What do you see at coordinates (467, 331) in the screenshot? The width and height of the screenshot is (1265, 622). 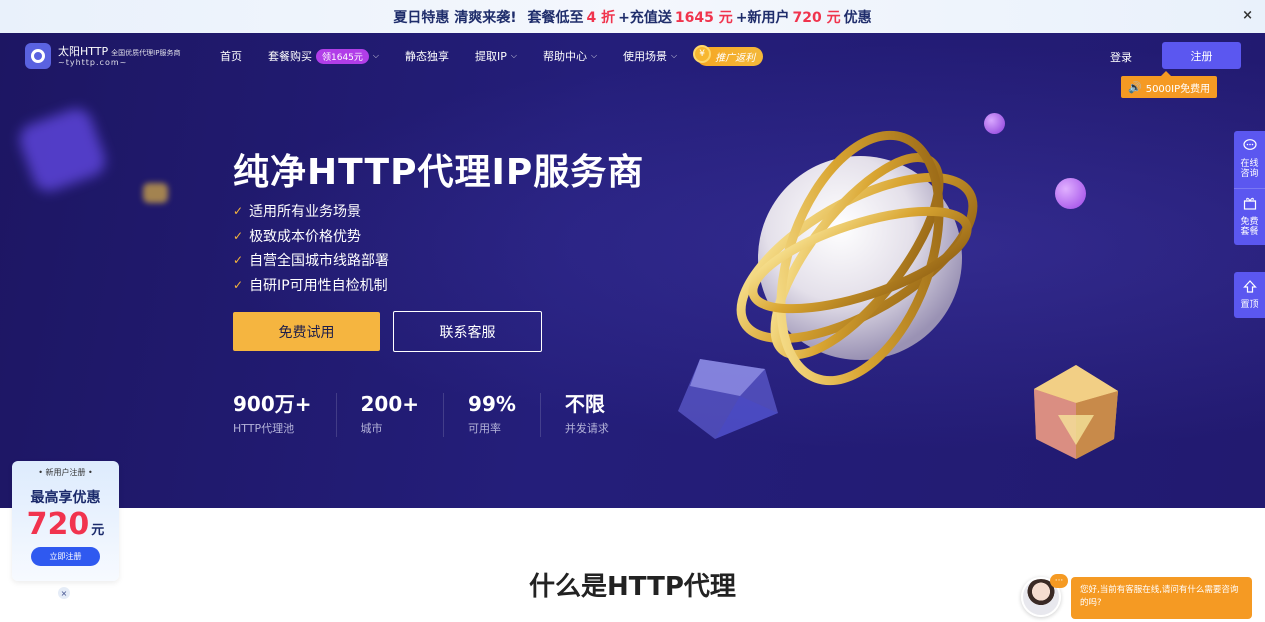 I see `contact-support-button: 联系客服` at bounding box center [467, 331].